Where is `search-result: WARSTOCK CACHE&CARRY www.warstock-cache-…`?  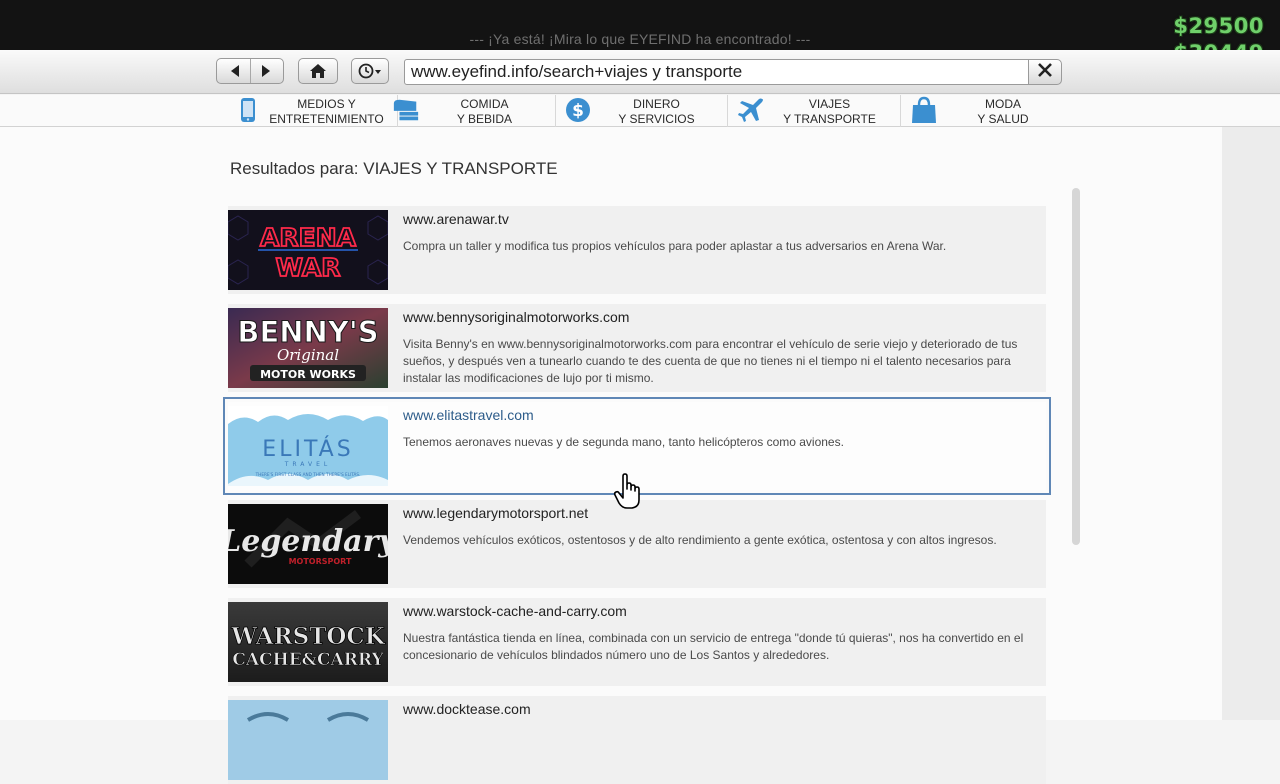 search-result: WARSTOCK CACHE&CARRY www.warstock-cache-… is located at coordinates (637, 642).